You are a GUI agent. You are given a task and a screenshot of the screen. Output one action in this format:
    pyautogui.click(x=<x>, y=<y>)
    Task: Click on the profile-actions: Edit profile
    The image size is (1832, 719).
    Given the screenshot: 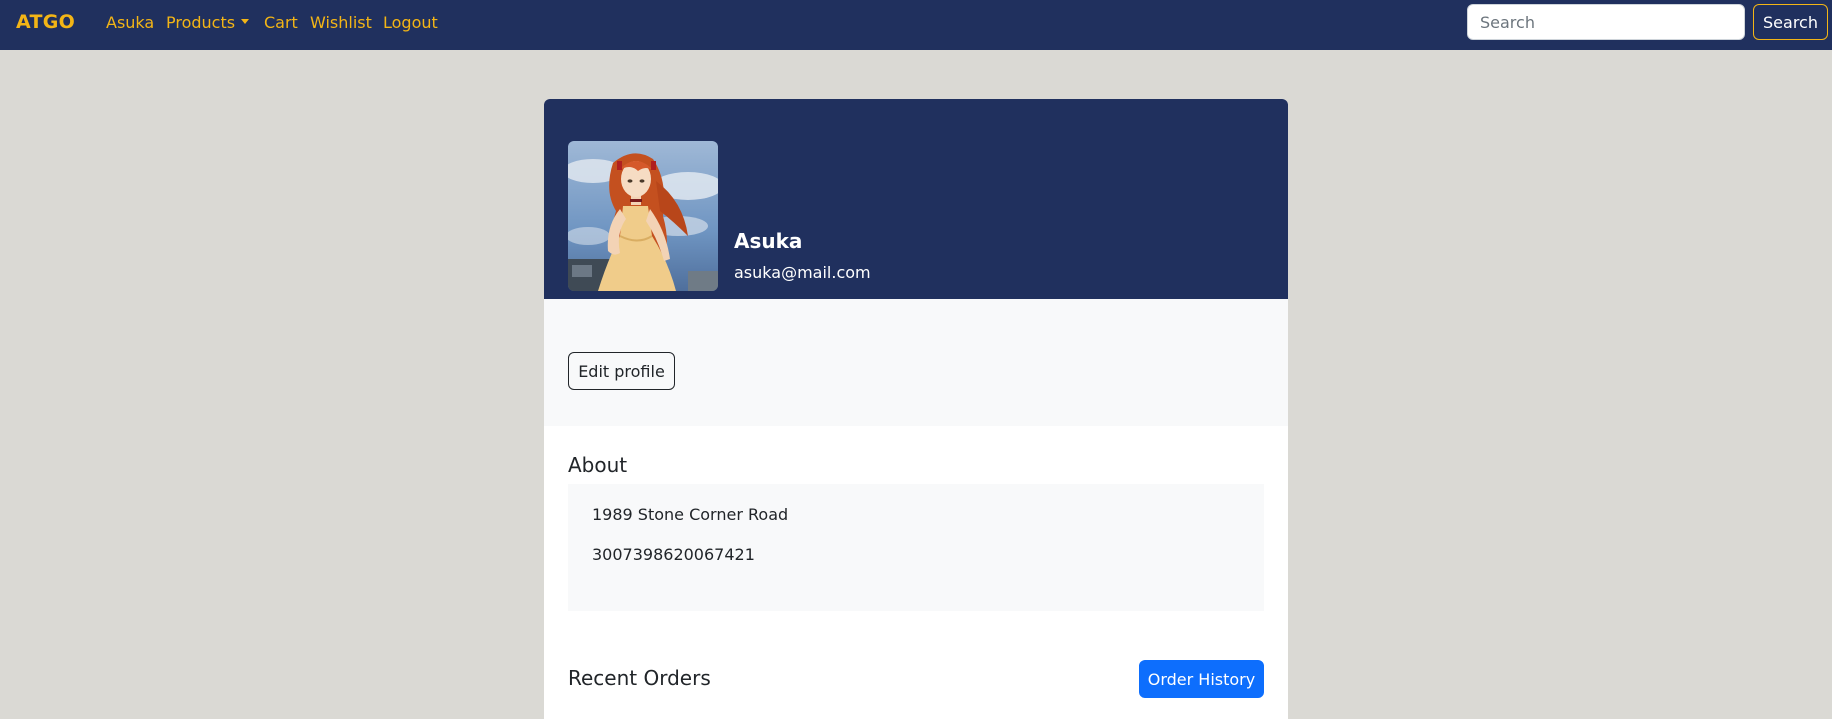 What is the action you would take?
    pyautogui.click(x=916, y=362)
    